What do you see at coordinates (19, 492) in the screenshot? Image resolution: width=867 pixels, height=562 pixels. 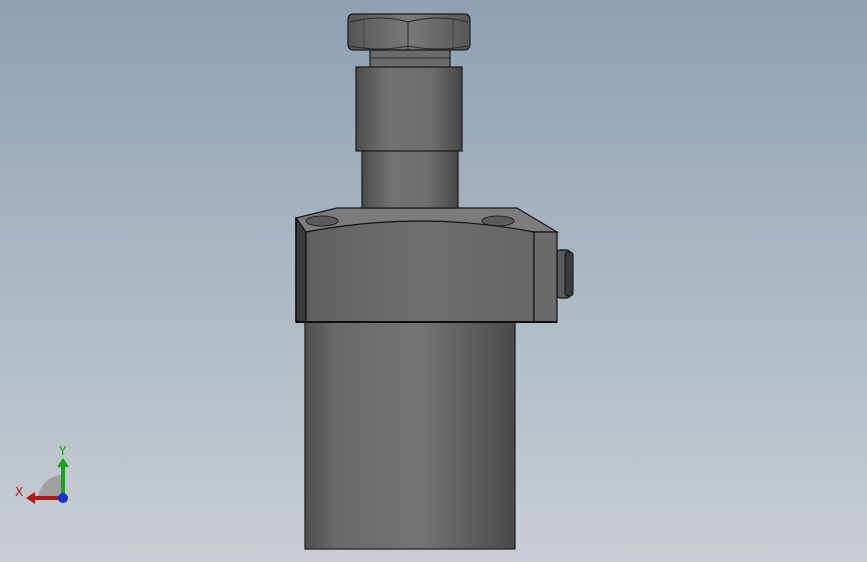 I see `x-axis-label: X` at bounding box center [19, 492].